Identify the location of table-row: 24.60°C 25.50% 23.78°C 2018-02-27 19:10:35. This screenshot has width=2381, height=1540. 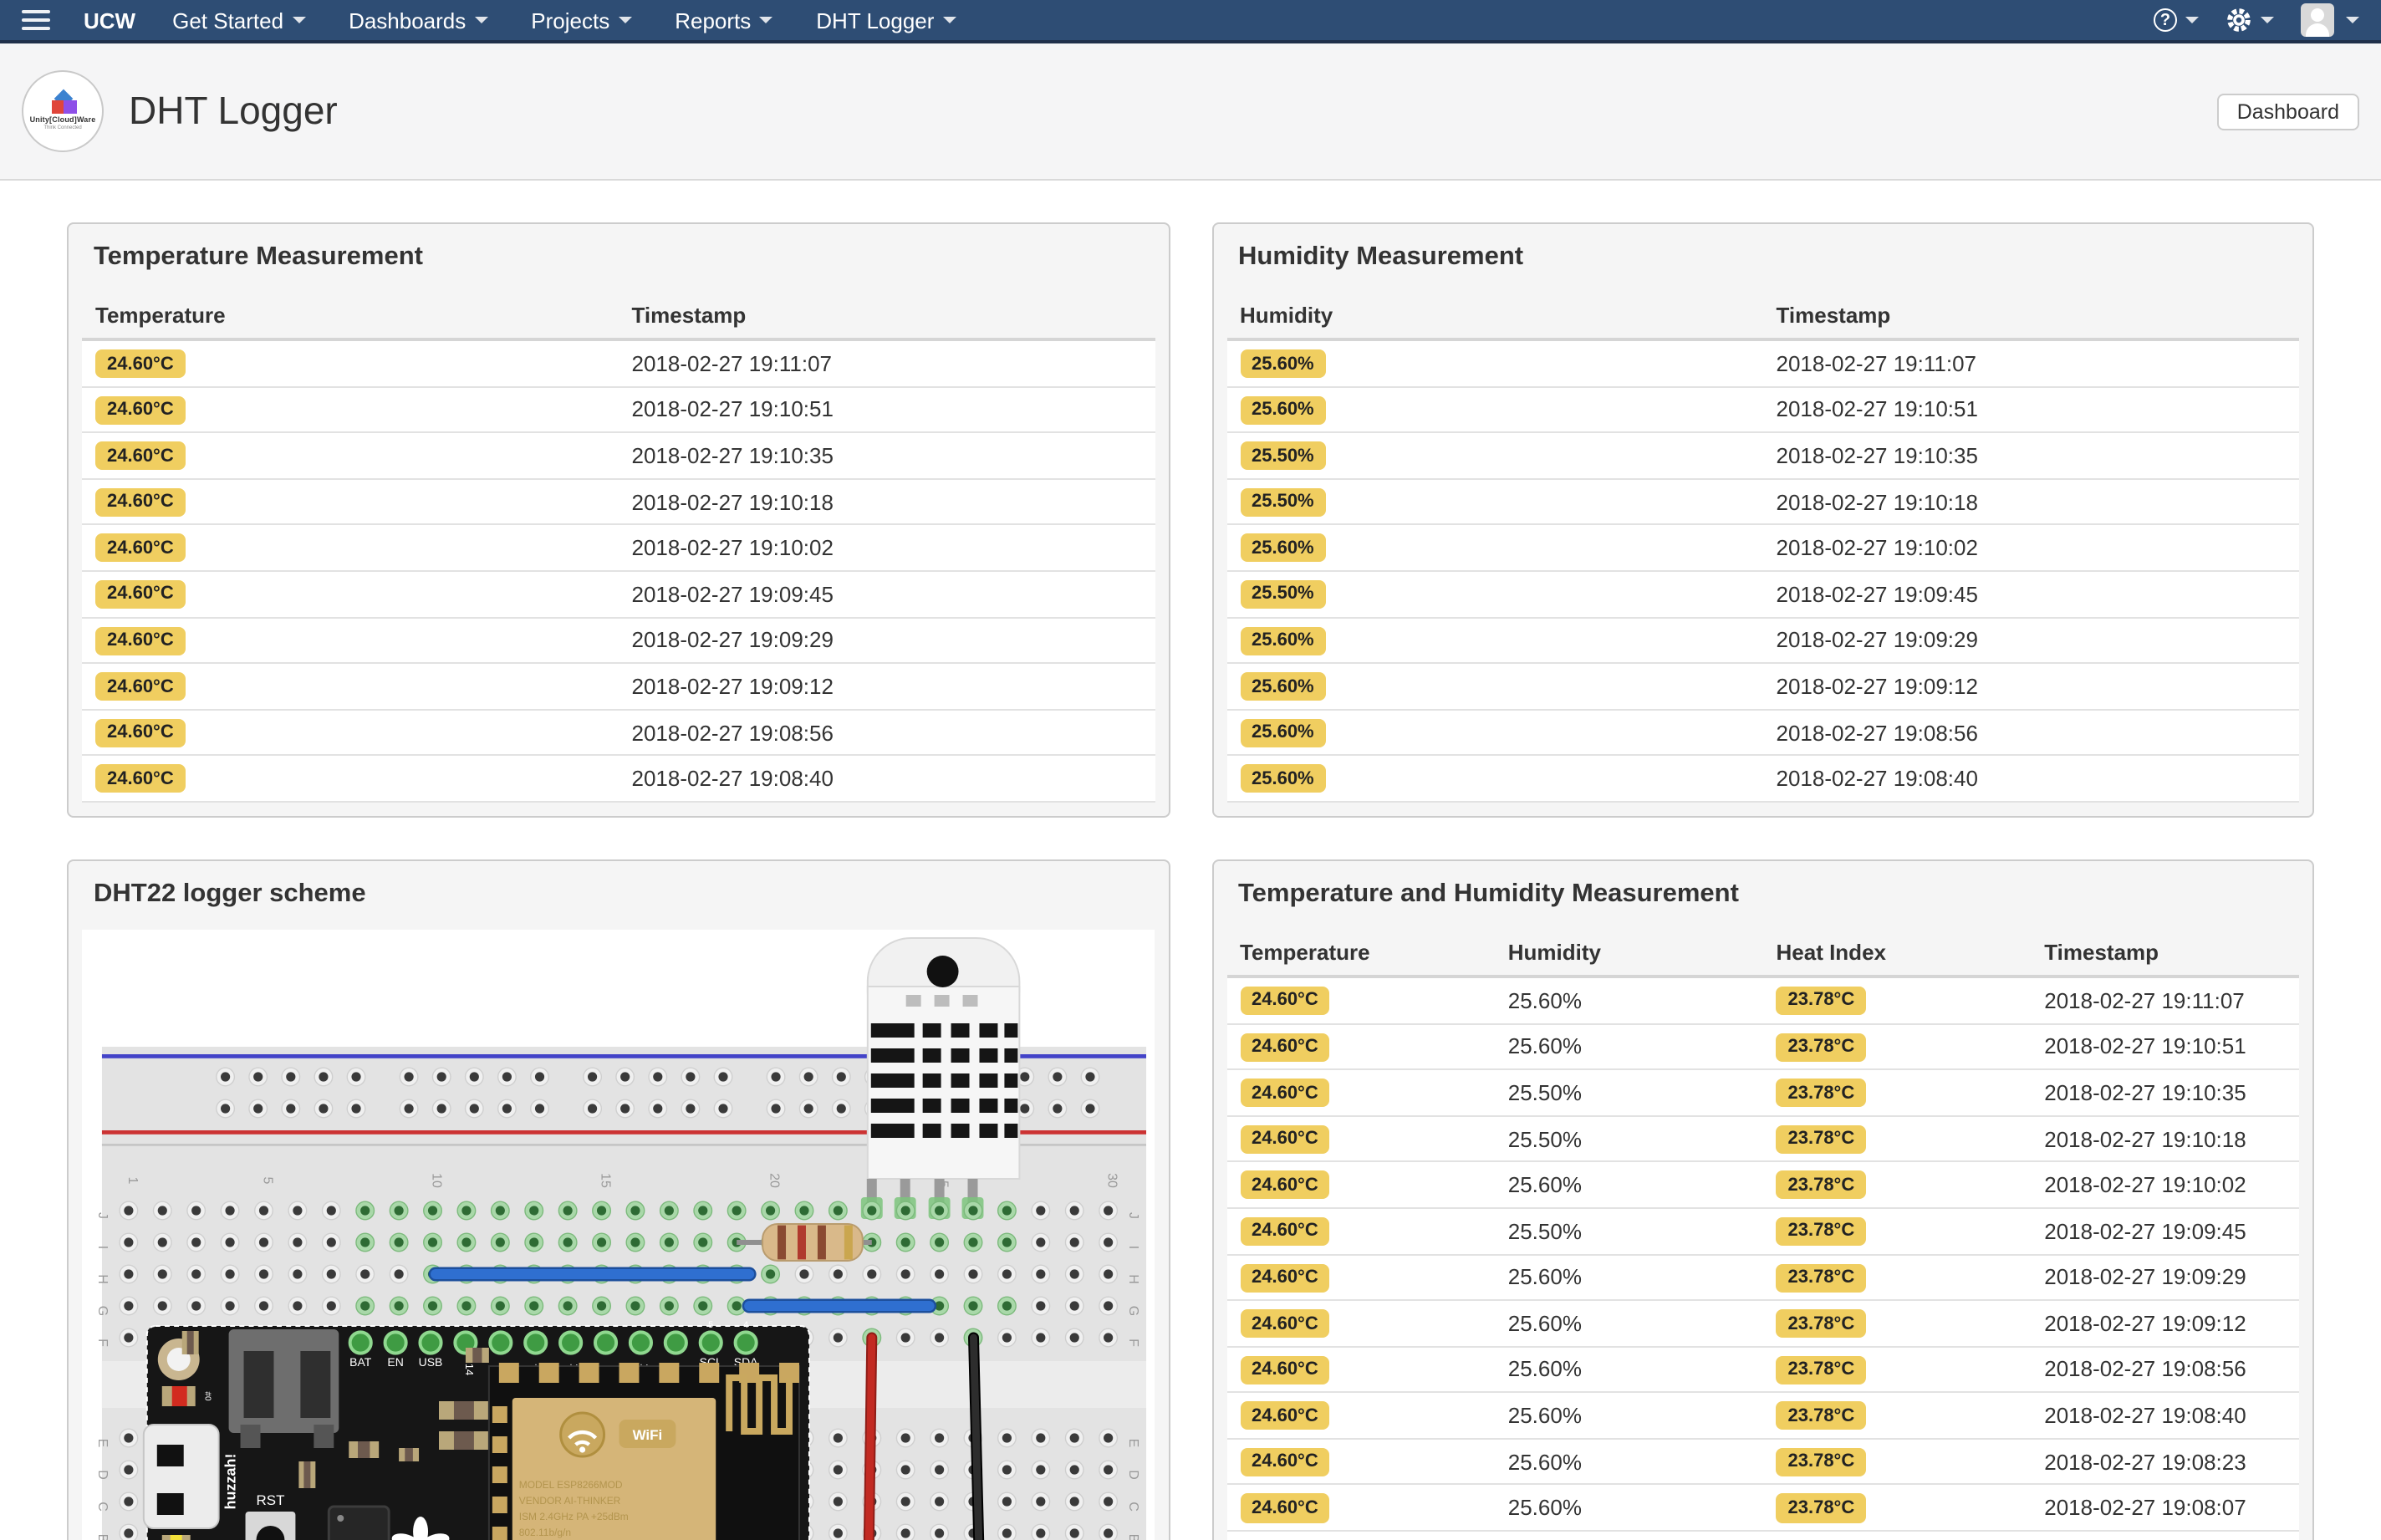
(1762, 1093).